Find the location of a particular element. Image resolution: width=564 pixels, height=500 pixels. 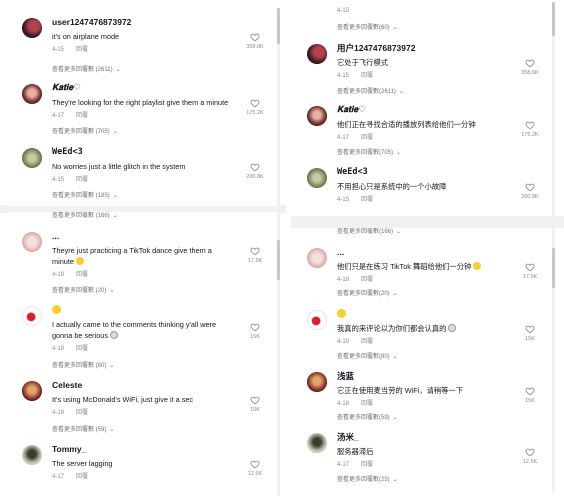

view-more-replies: 查看更多回覆數(2611) ⌄ is located at coordinates (370, 92).